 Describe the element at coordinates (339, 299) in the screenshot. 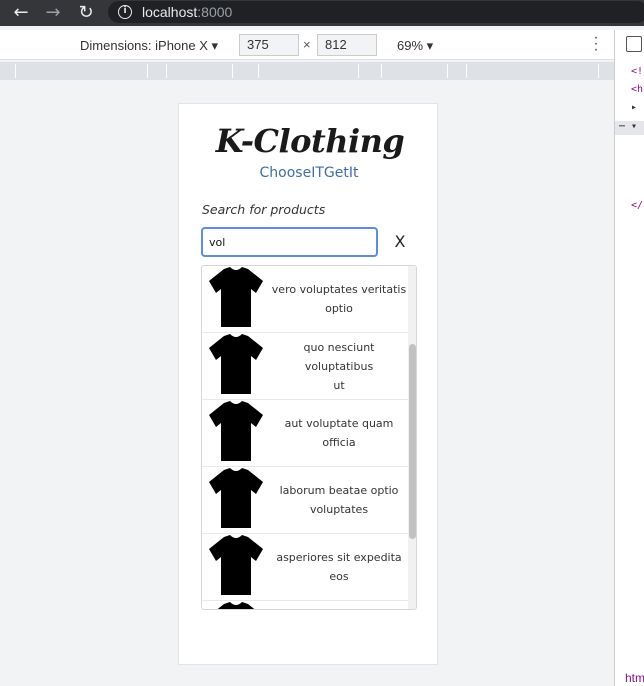

I see `result-name: vero voluptates veritatis optio` at that location.